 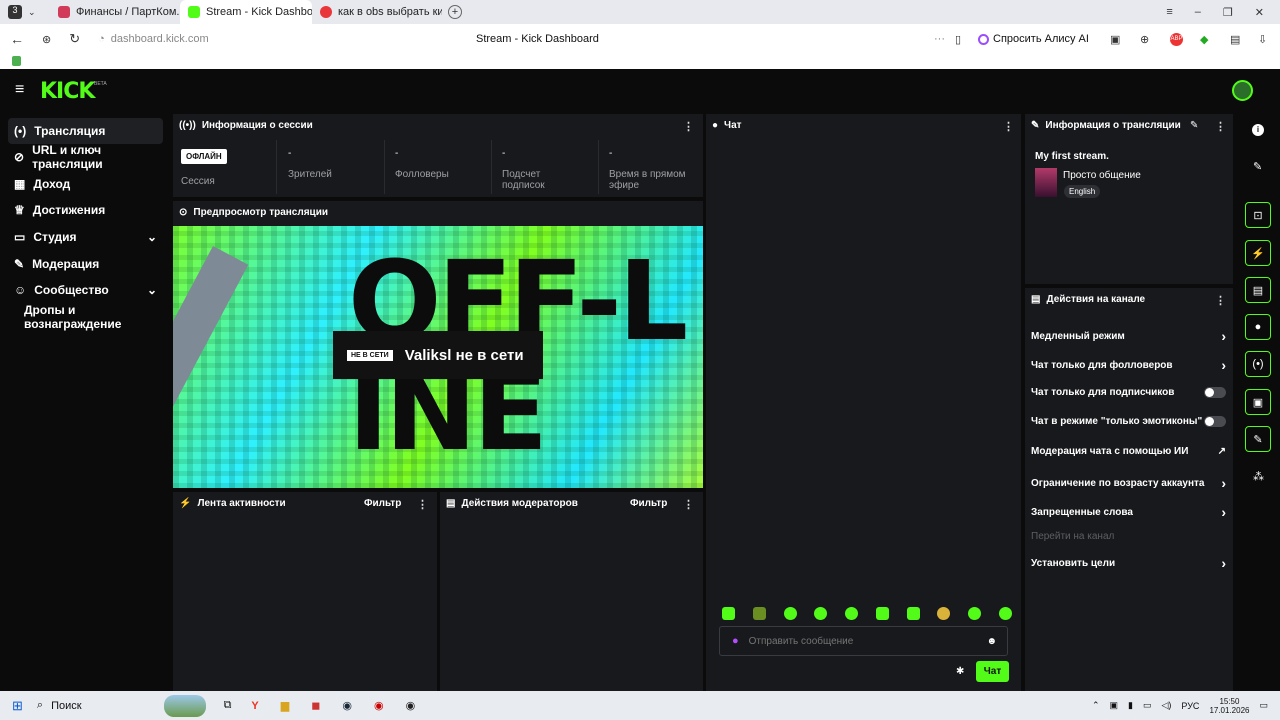 What do you see at coordinates (1115, 39) in the screenshot?
I see `image-icon: ▣` at bounding box center [1115, 39].